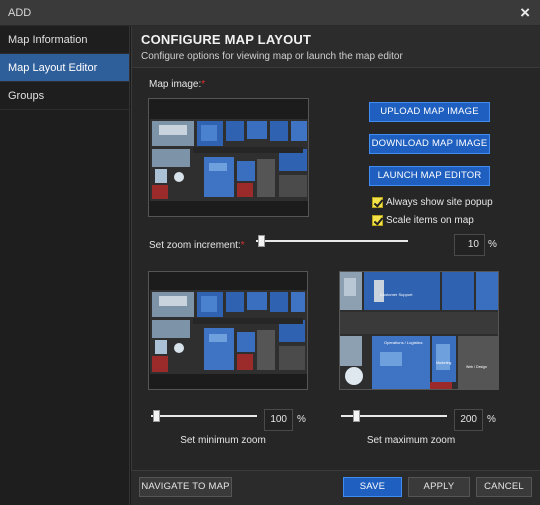 The width and height of the screenshot is (540, 505). What do you see at coordinates (301, 419) in the screenshot?
I see `min-zoom-unit: %` at bounding box center [301, 419].